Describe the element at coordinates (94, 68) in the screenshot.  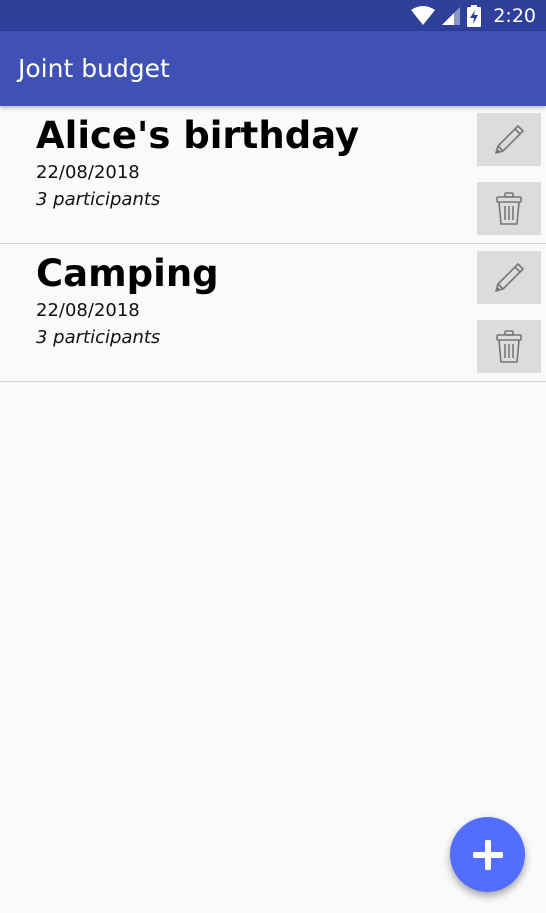
I see `app-title: Joint budget` at that location.